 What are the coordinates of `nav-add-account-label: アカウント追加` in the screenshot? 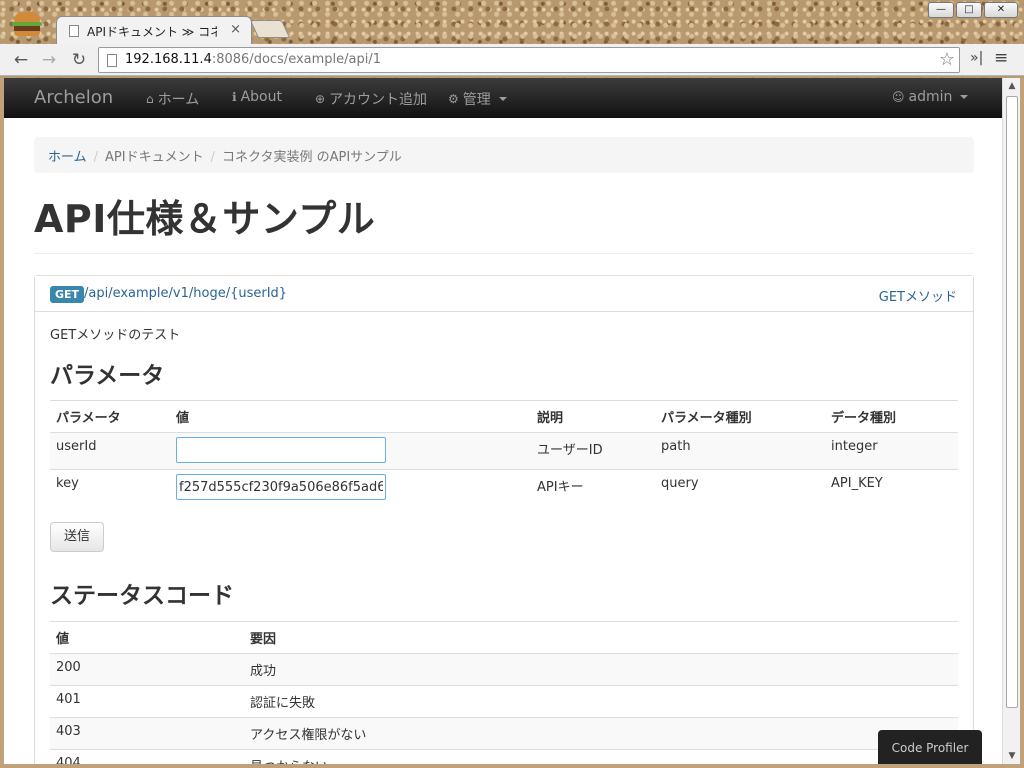 It's located at (378, 100).